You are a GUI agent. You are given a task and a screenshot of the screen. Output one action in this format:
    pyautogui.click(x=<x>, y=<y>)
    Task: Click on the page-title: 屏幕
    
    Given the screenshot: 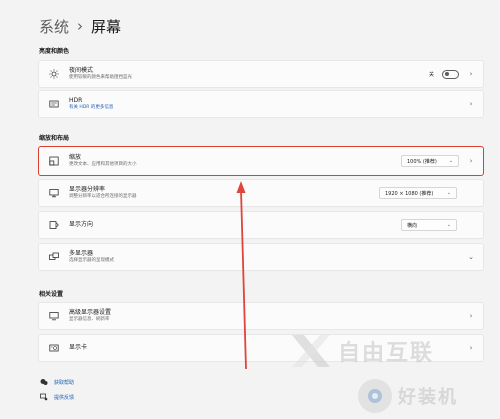 What is the action you would take?
    pyautogui.click(x=106, y=26)
    